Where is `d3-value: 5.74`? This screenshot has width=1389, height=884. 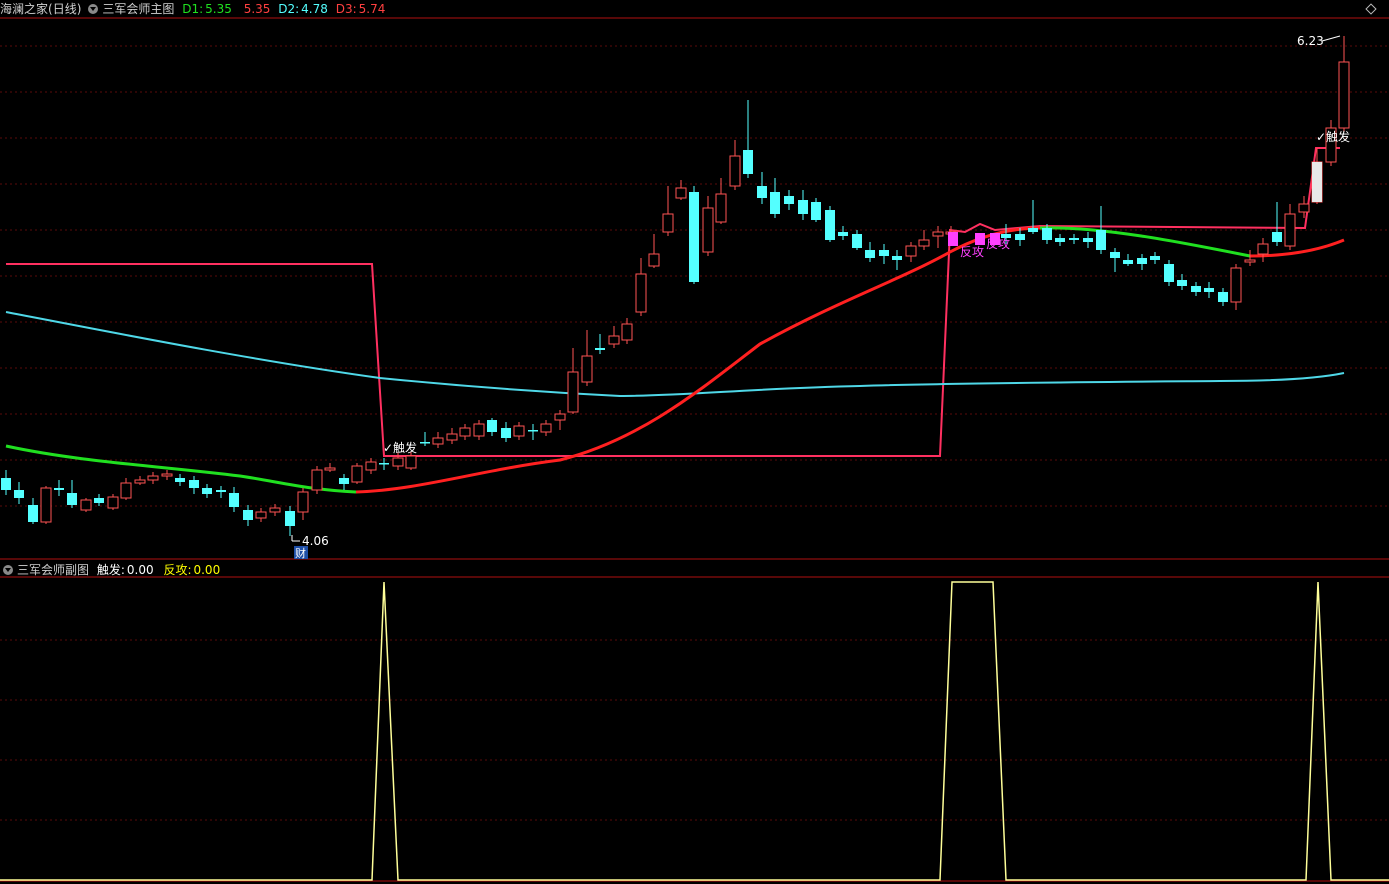 d3-value: 5.74 is located at coordinates (372, 9).